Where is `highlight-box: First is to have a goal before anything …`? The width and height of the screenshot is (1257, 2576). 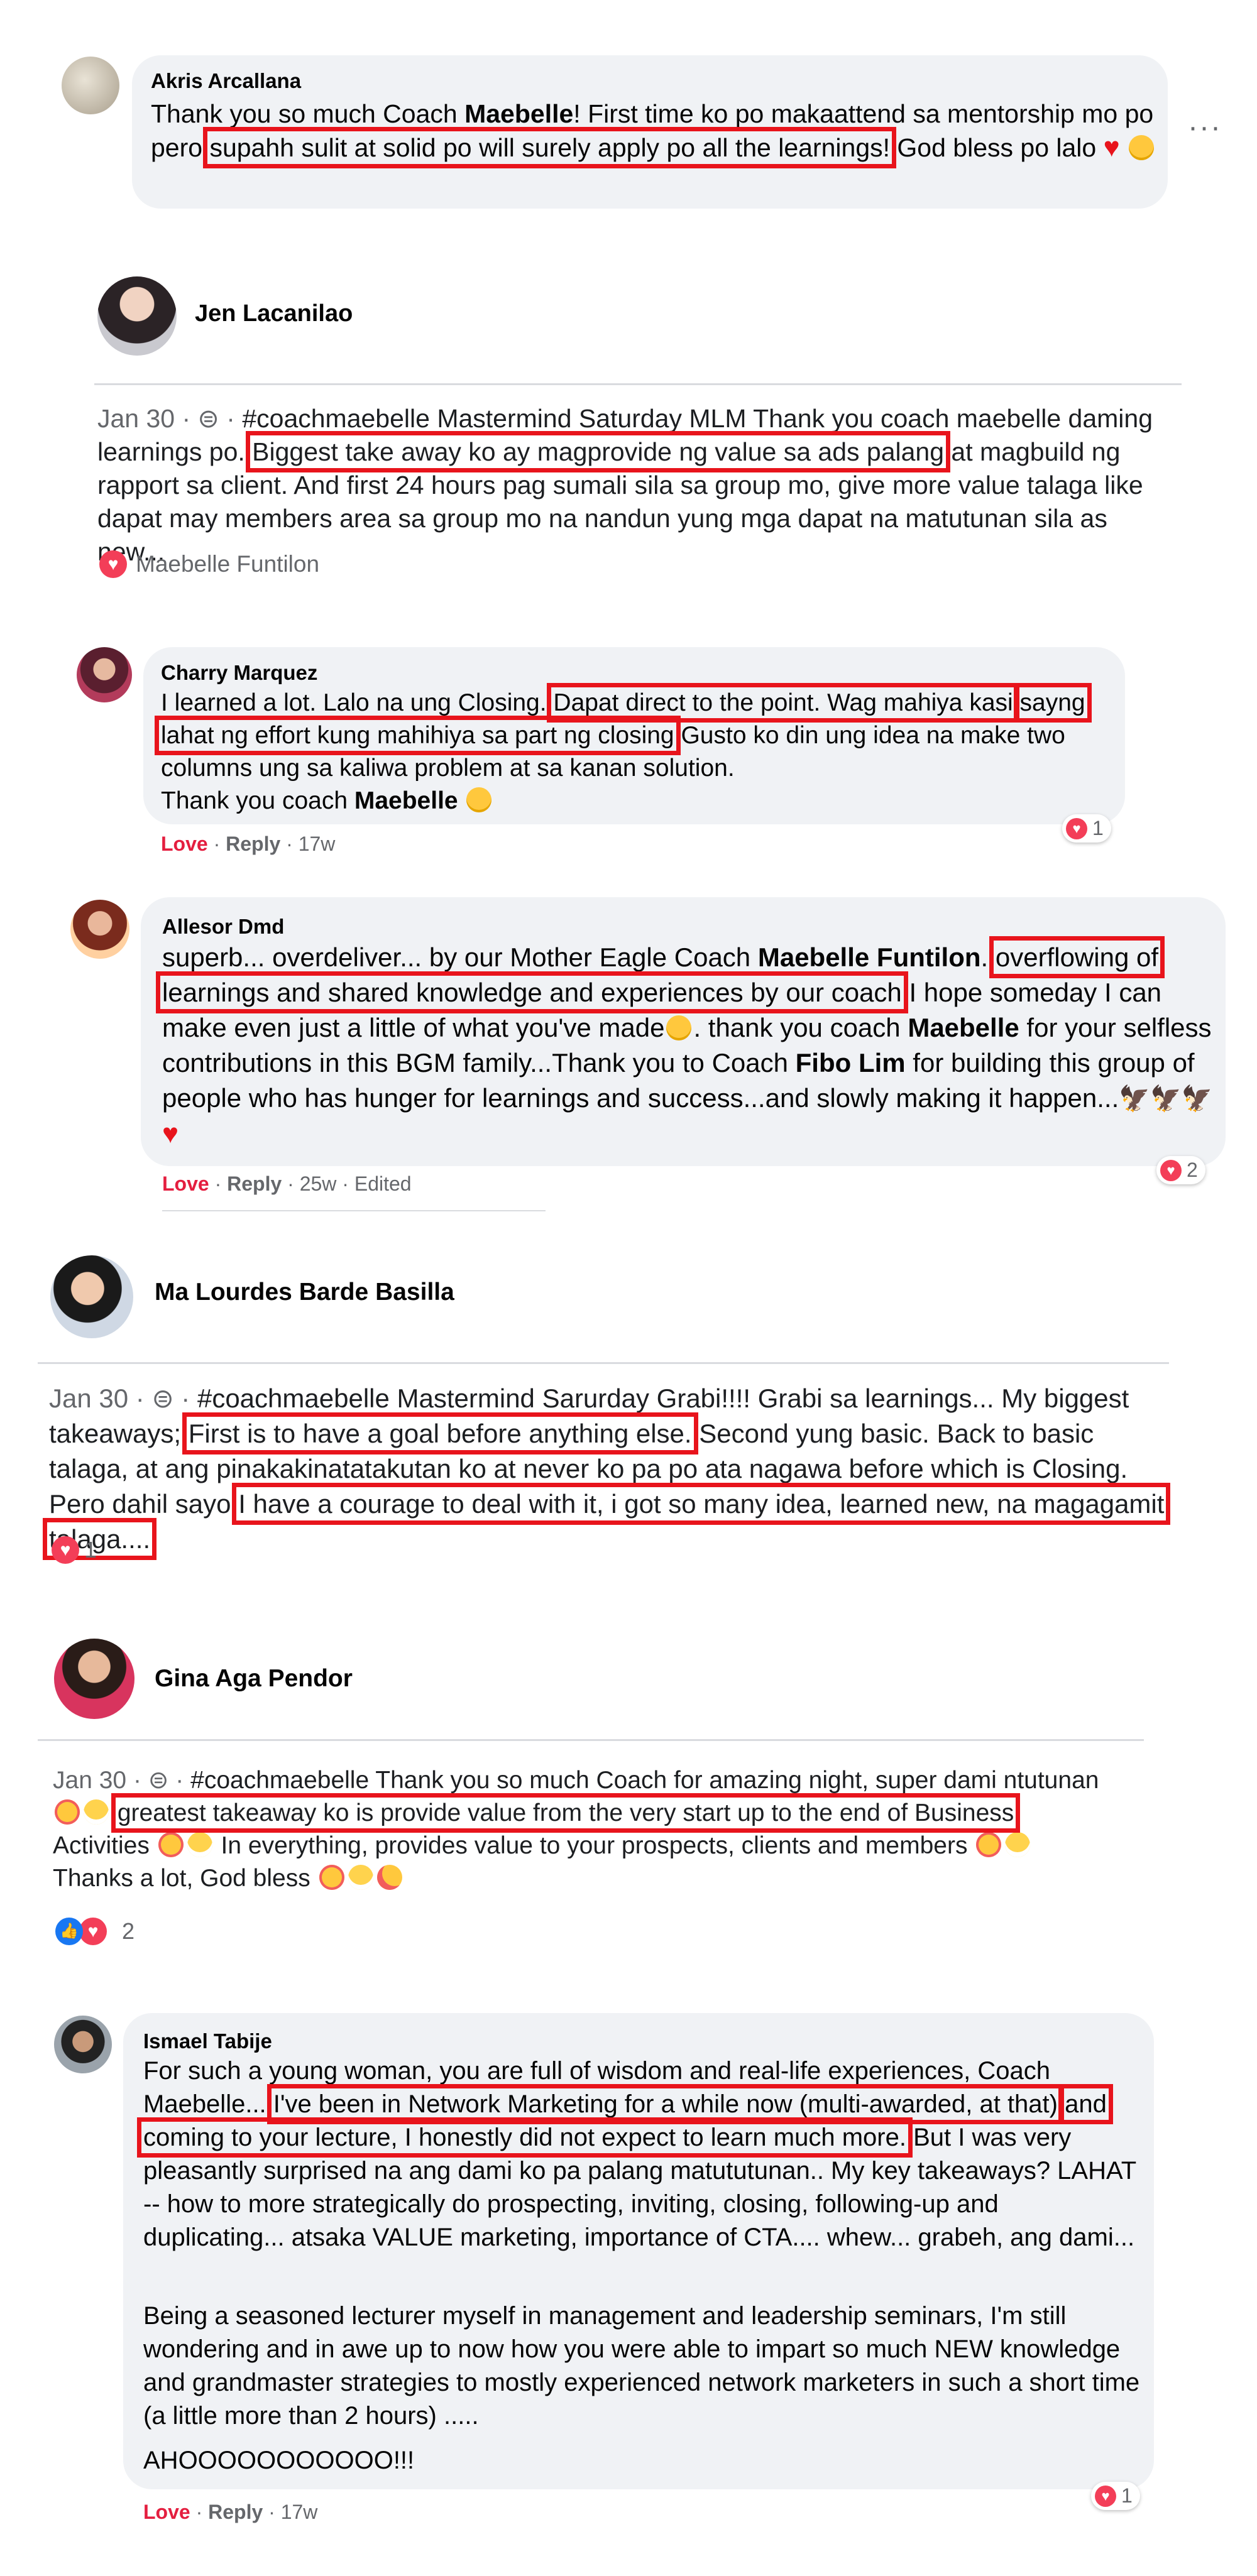
highlight-box: First is to have a goal before anything … is located at coordinates (440, 1433).